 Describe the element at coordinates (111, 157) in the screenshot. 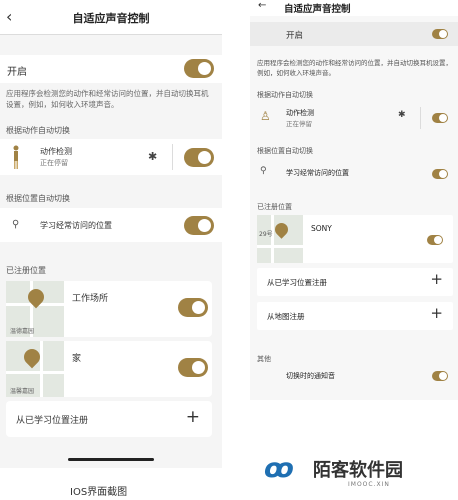

I see `motion-card: 动作检测 正在停留 ✱` at that location.